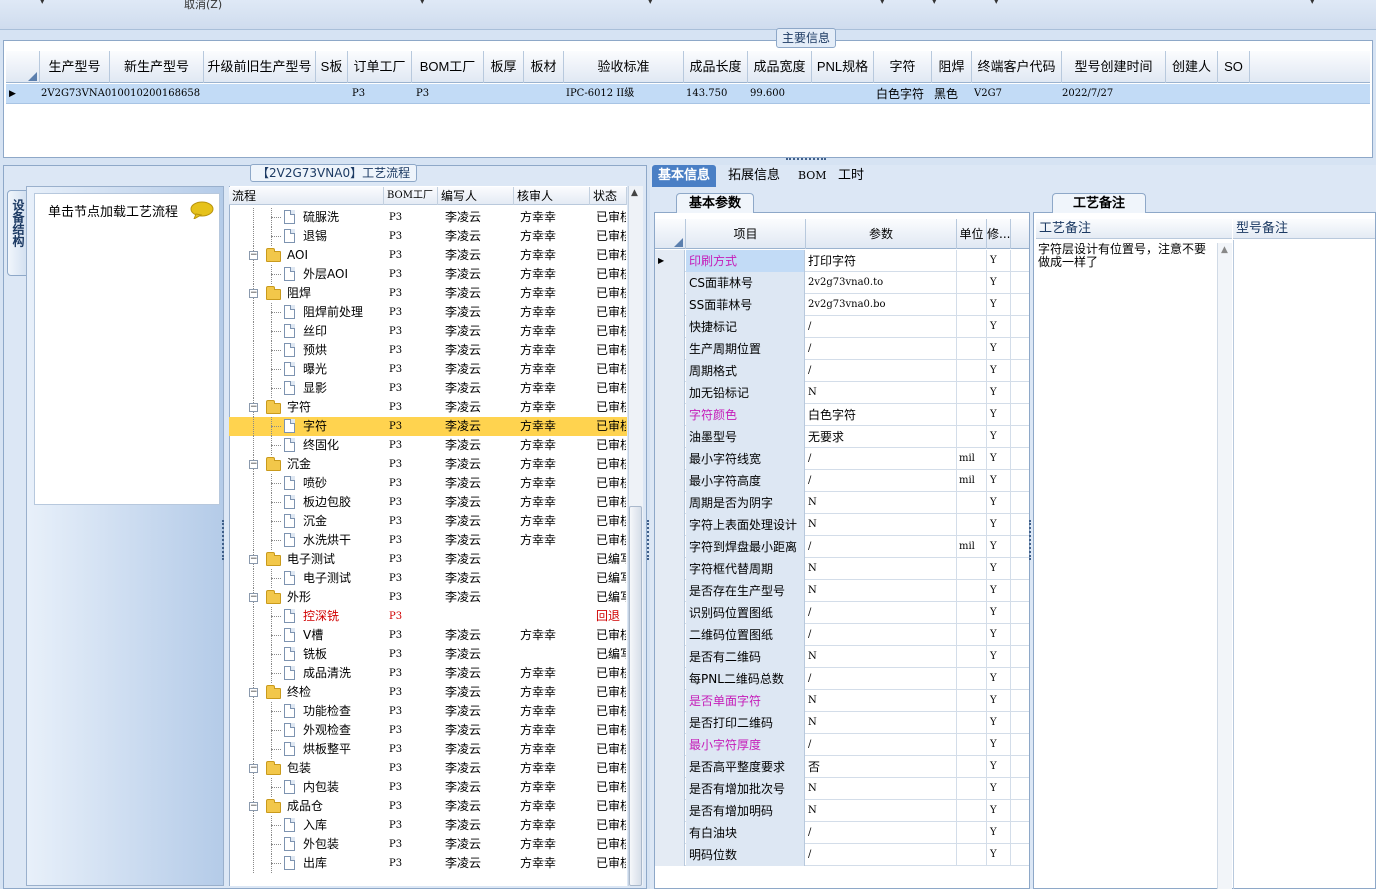  I want to click on param-row: 字符框代替周期 N Y, so click(842, 569).